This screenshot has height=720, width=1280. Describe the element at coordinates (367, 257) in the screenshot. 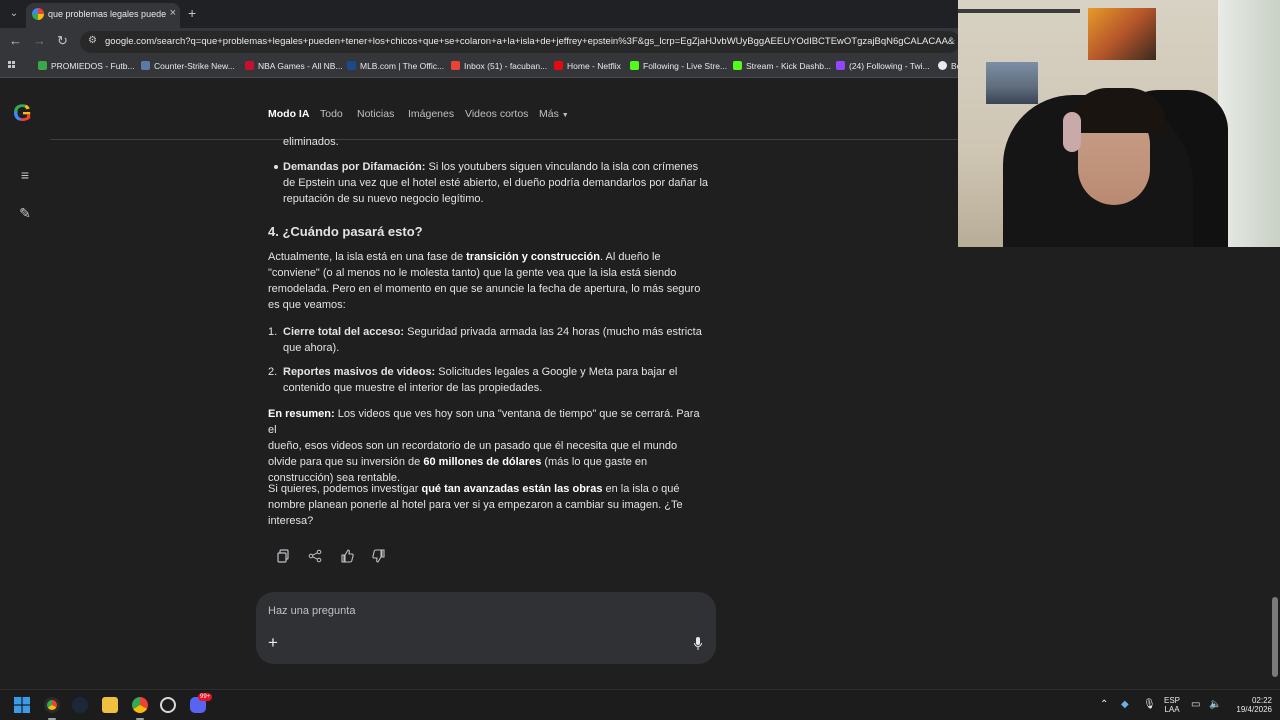

I see `paragraph-text: Actualmente, la isla está en una fase de` at that location.